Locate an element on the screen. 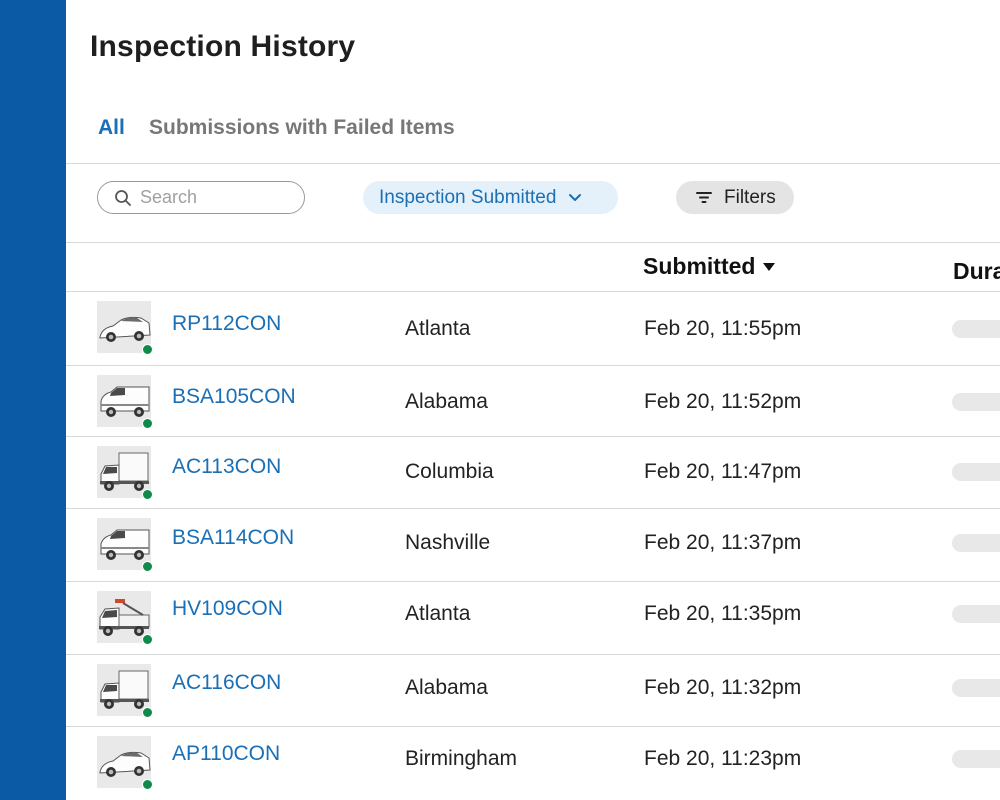 The image size is (1000, 800). submitted-cell: Feb 20, 11:52pm is located at coordinates (723, 401).